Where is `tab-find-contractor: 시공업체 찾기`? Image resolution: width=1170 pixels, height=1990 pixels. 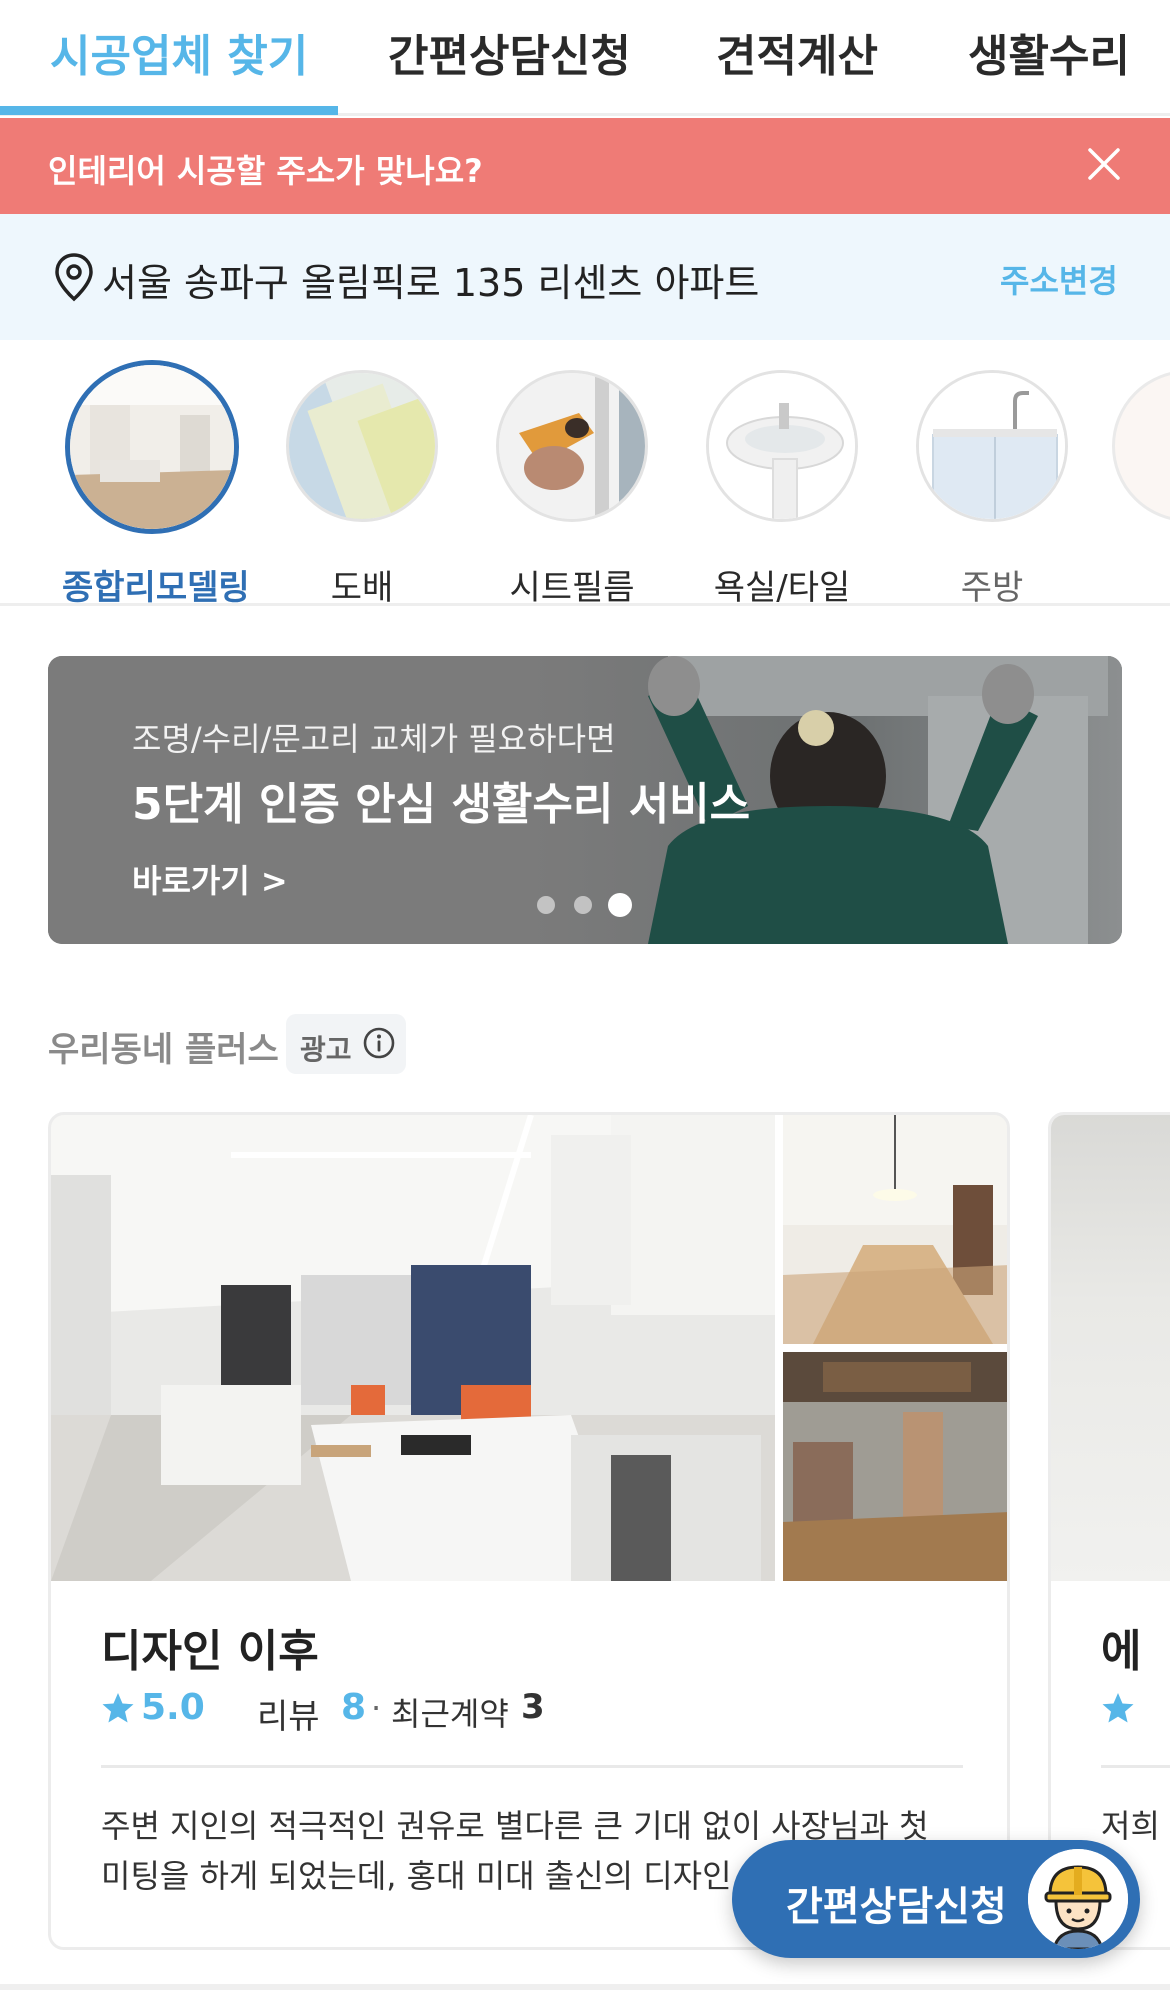 tab-find-contractor: 시공업체 찾기 is located at coordinates (179, 51).